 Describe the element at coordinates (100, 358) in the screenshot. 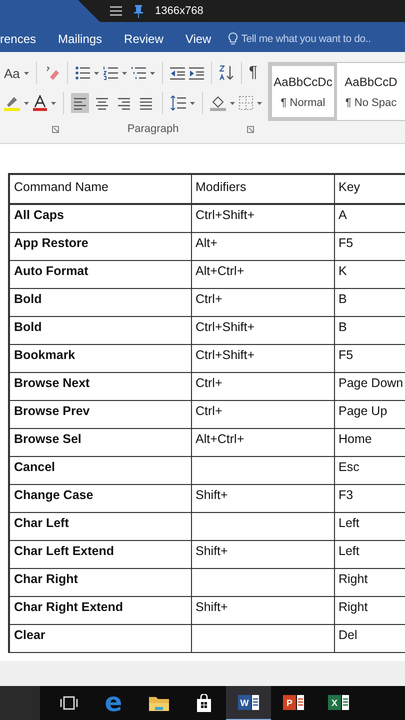

I see `table-cell: Bookmark` at that location.